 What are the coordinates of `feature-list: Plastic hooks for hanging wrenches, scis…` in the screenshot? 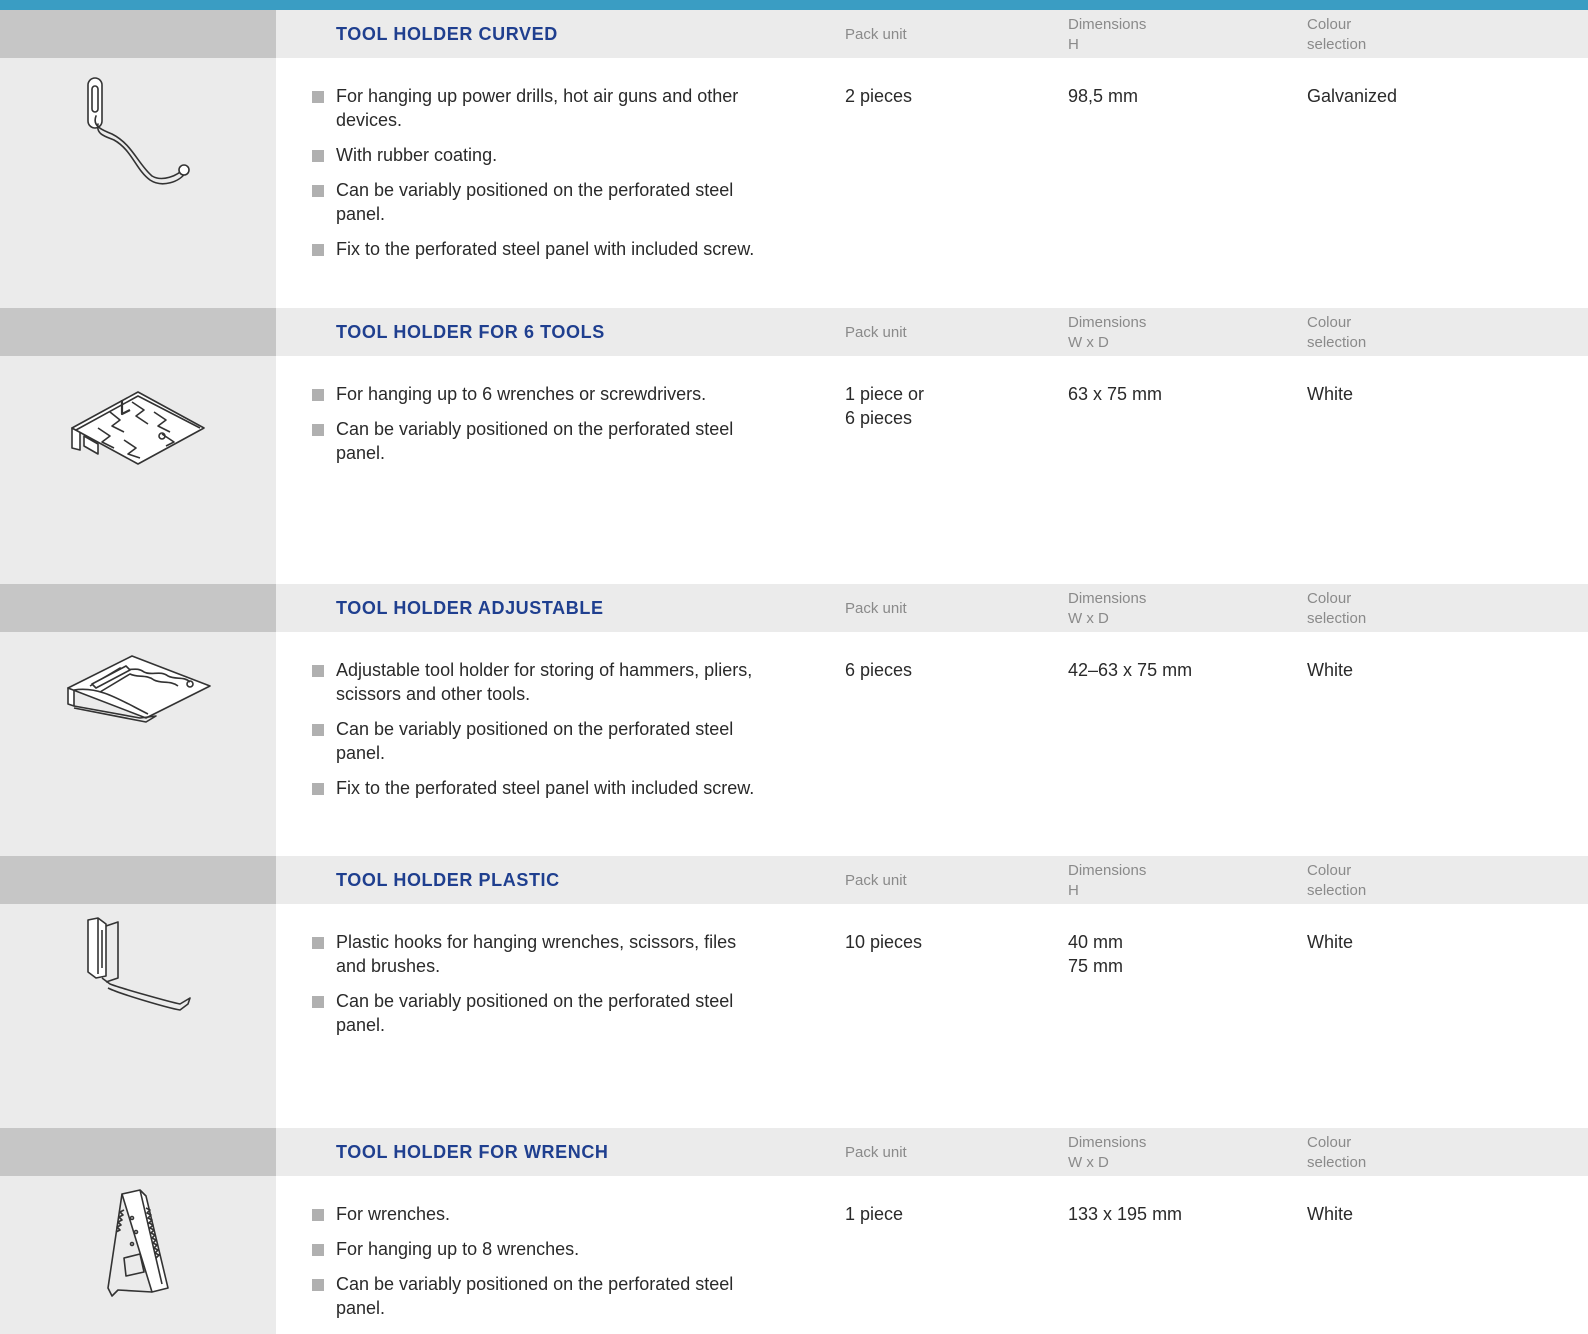 It's located at (537, 989).